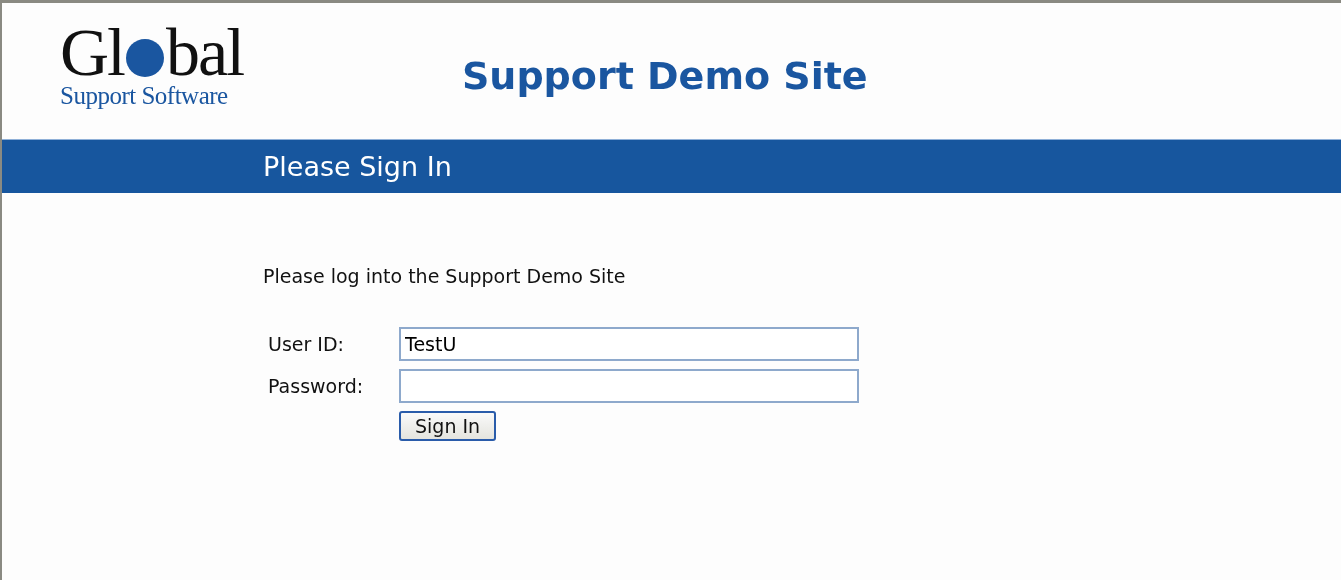 This screenshot has width=1341, height=580. I want to click on logo-text: bal, so click(205, 52).